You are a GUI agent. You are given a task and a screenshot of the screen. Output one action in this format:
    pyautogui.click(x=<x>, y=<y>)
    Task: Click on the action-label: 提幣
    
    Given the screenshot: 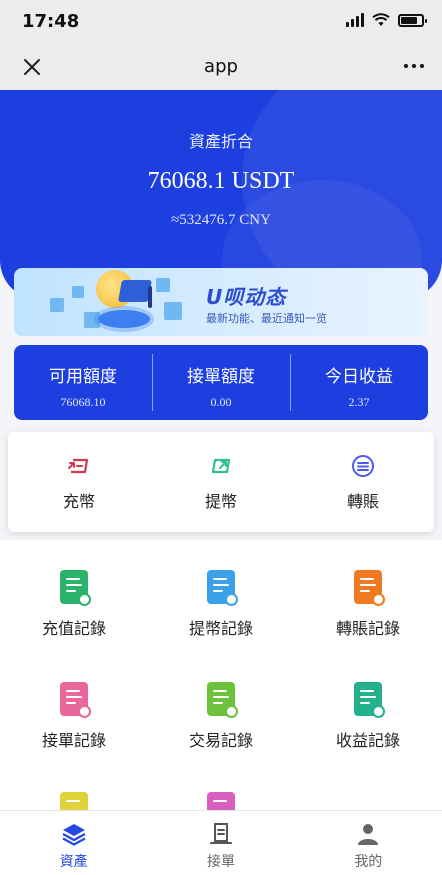 What is the action you would take?
    pyautogui.click(x=220, y=501)
    